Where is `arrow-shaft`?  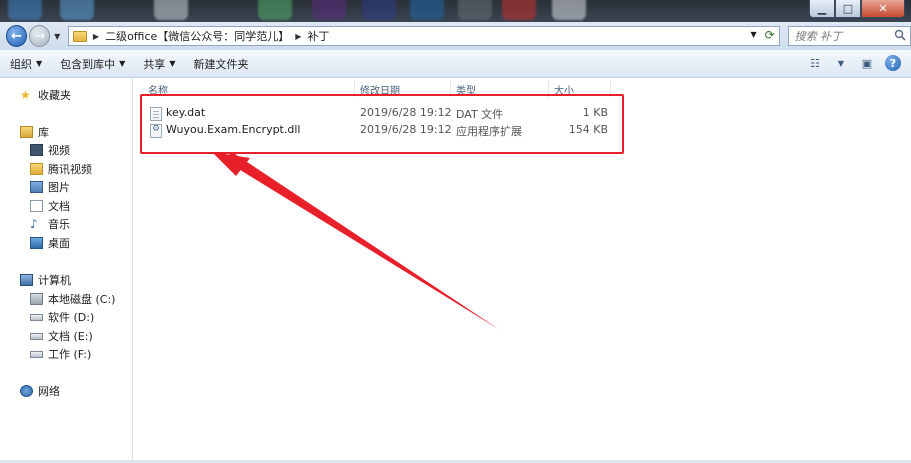 arrow-shaft is located at coordinates (362, 241).